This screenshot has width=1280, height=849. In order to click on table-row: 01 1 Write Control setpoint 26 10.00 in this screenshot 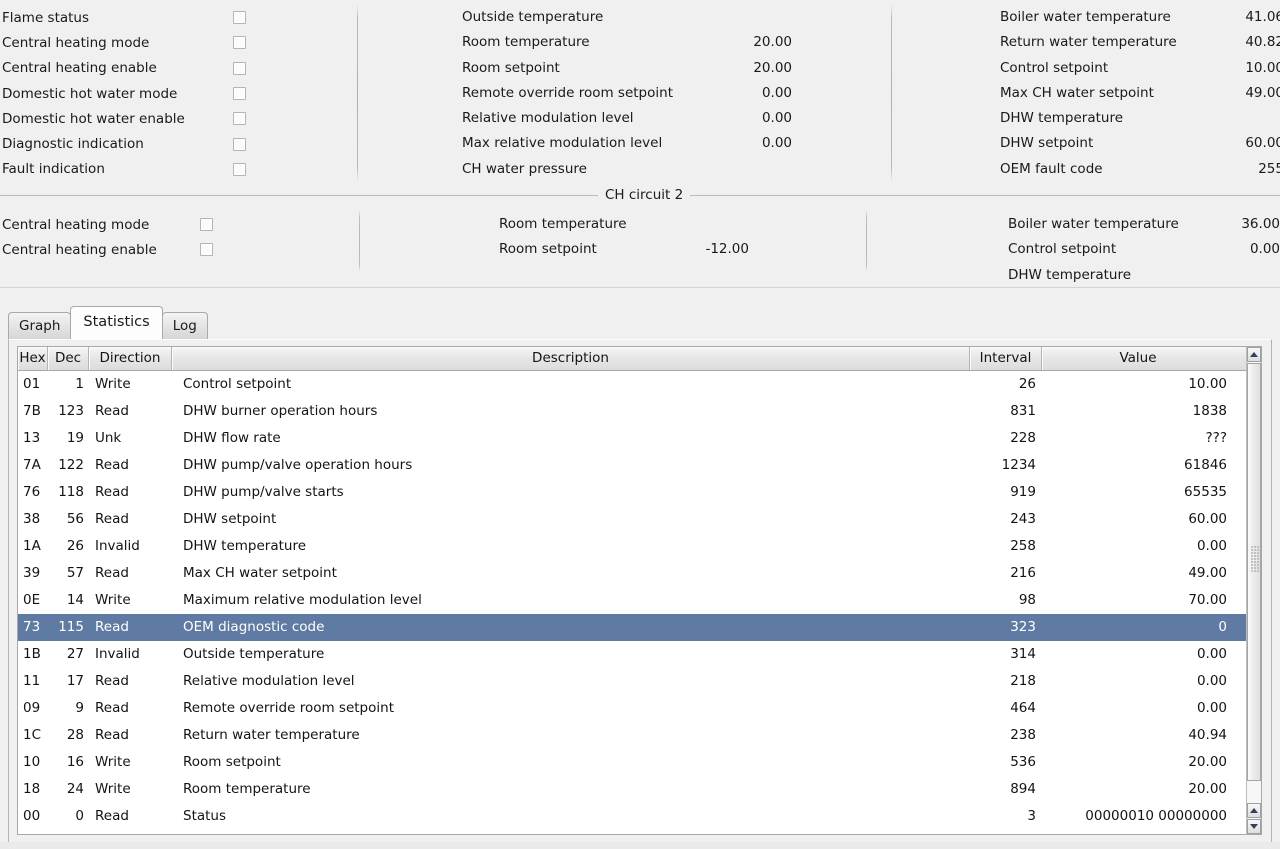, I will do `click(639, 384)`.